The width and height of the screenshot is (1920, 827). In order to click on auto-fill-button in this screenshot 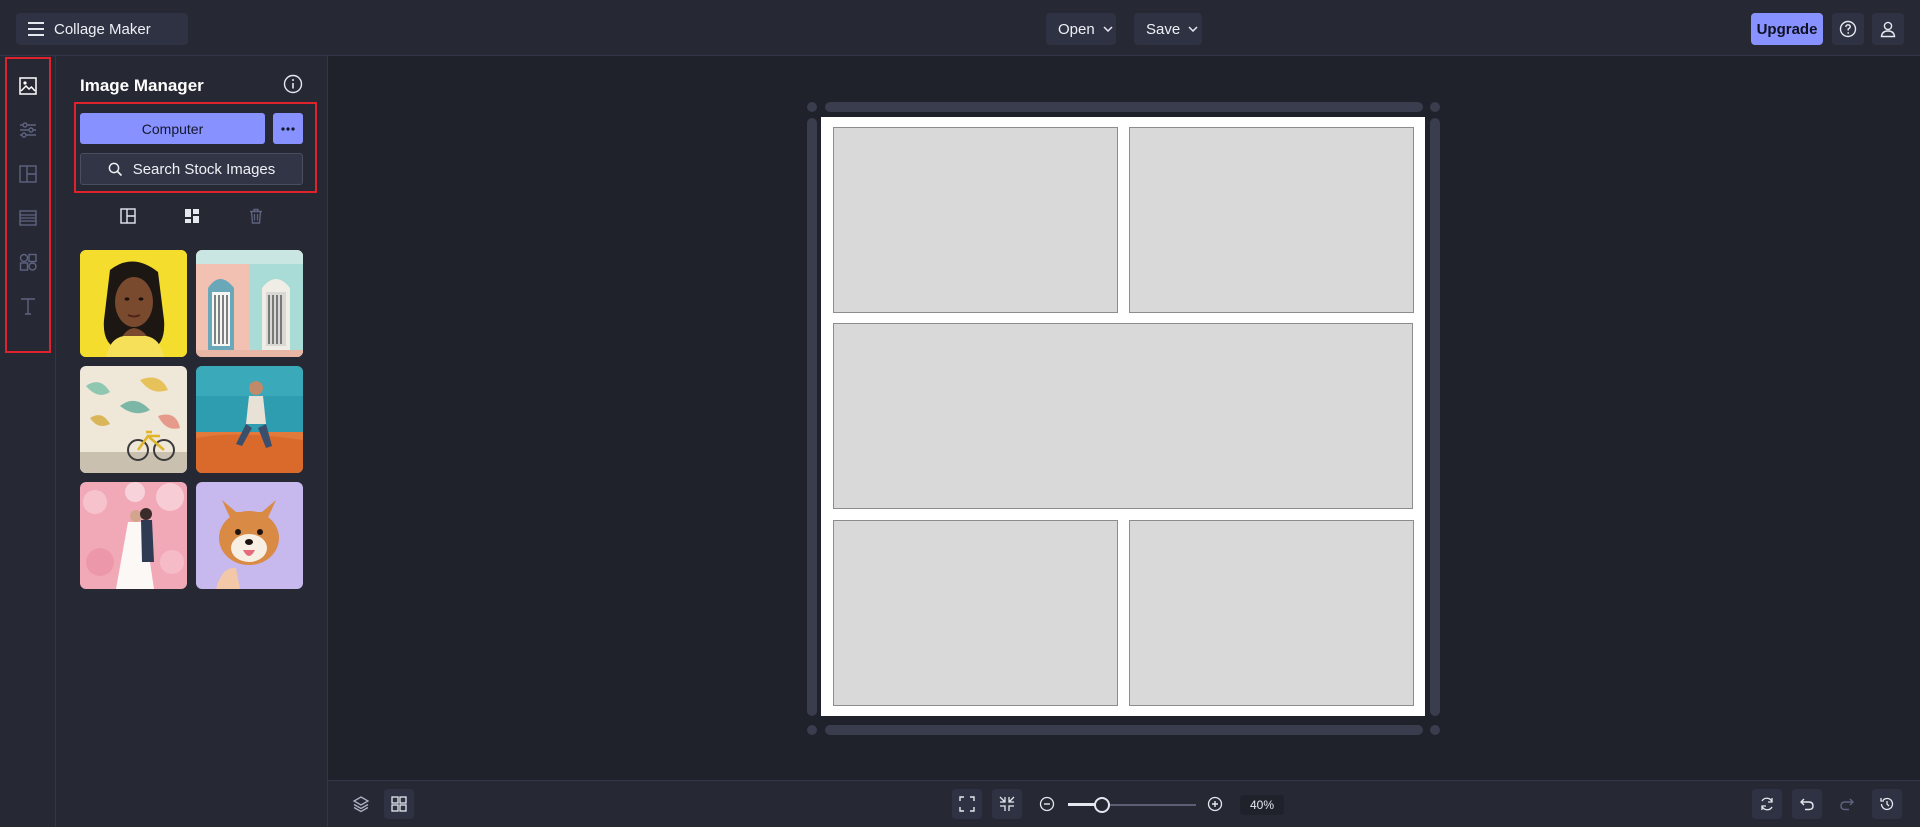, I will do `click(192, 216)`.